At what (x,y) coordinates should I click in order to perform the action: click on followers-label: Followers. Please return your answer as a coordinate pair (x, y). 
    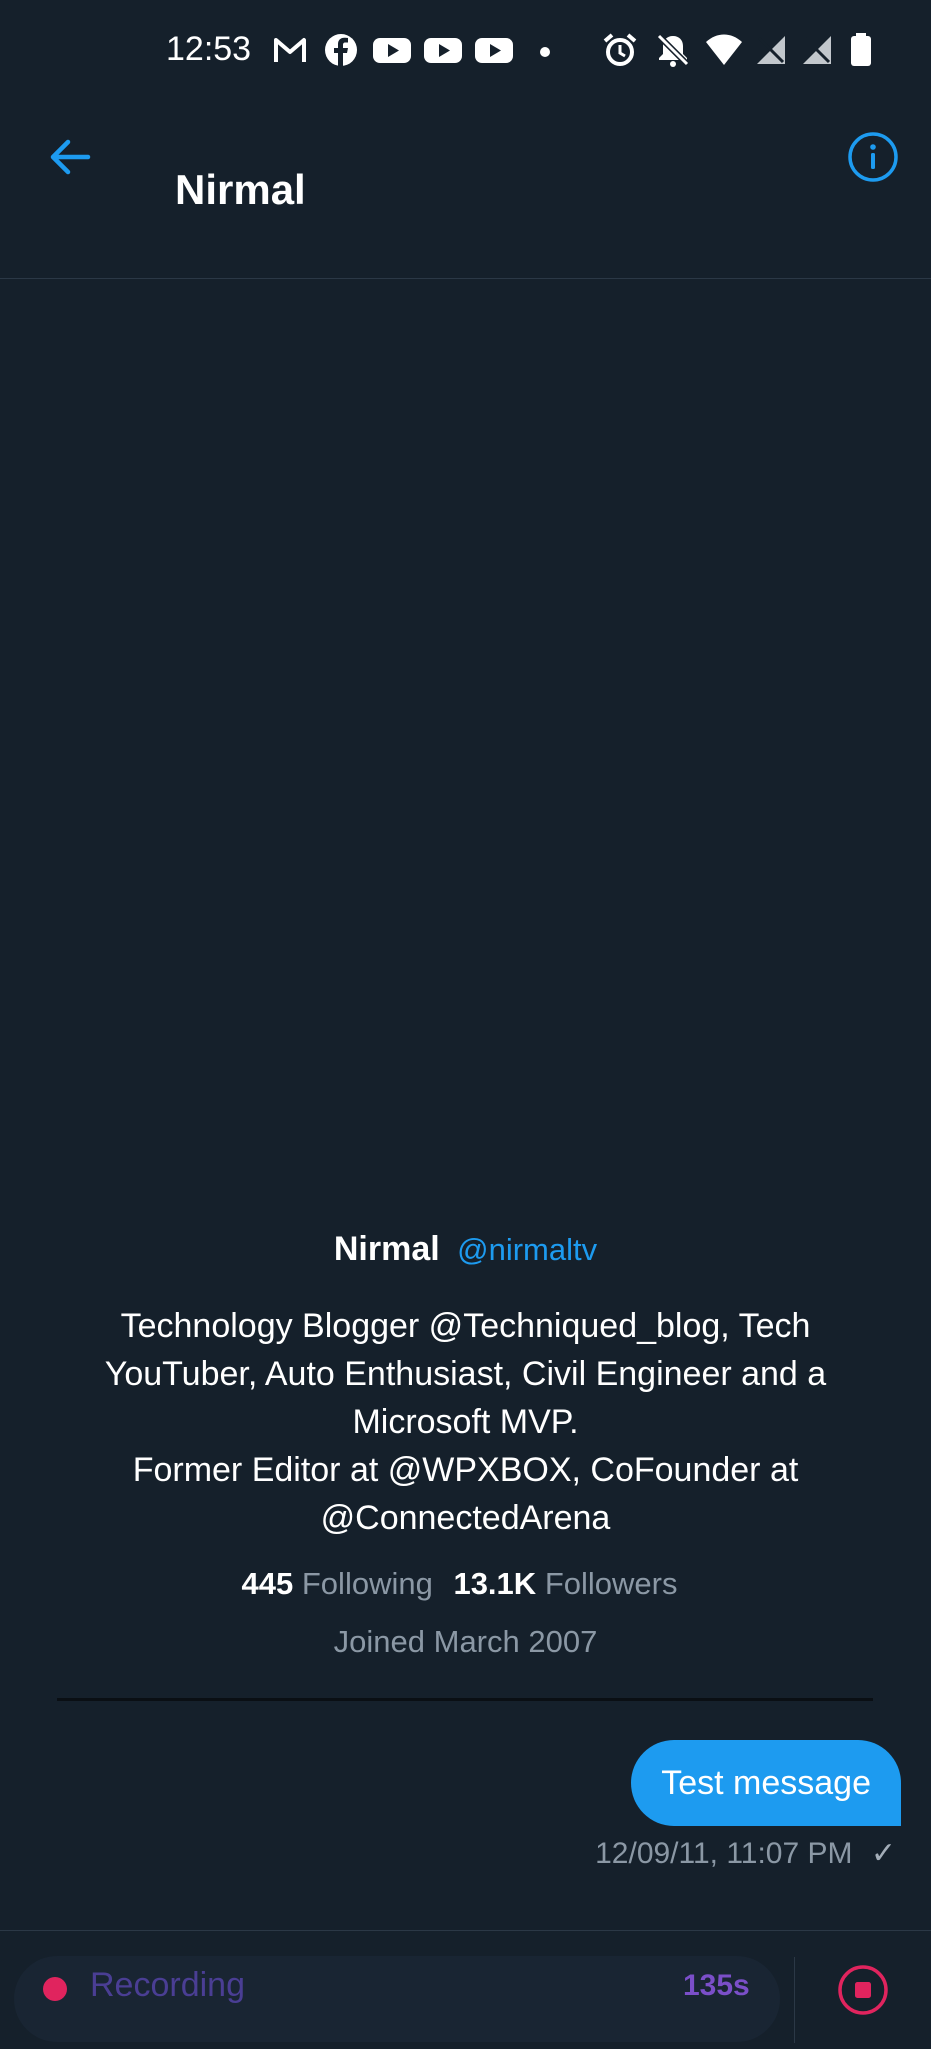
    Looking at the image, I should click on (611, 1583).